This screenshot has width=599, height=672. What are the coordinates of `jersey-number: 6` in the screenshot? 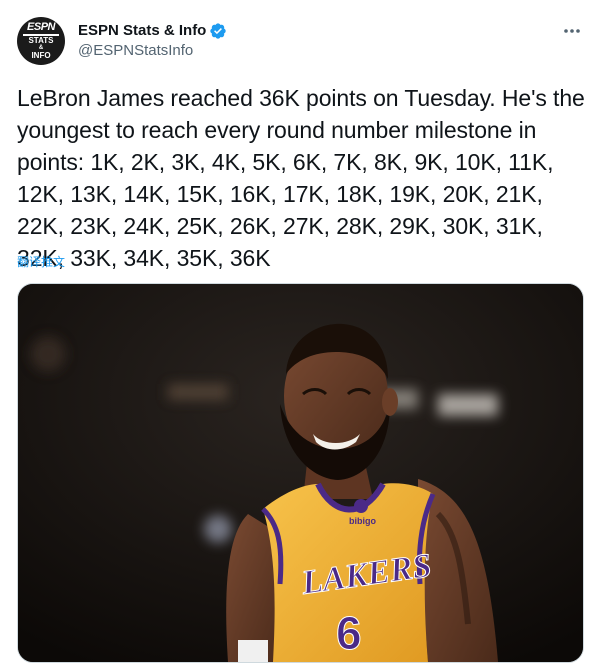 It's located at (349, 633).